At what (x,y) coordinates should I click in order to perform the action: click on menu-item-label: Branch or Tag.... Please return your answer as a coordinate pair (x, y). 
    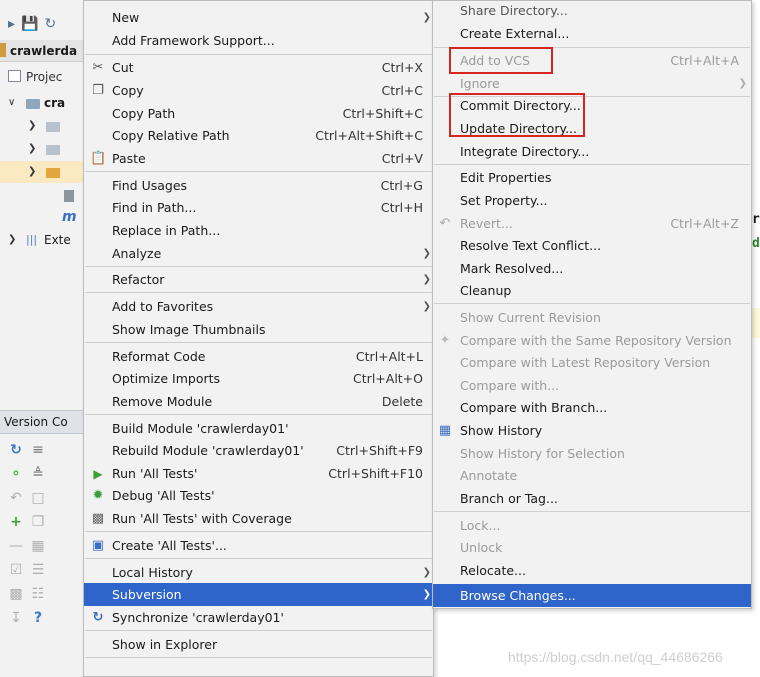
    Looking at the image, I should click on (509, 498).